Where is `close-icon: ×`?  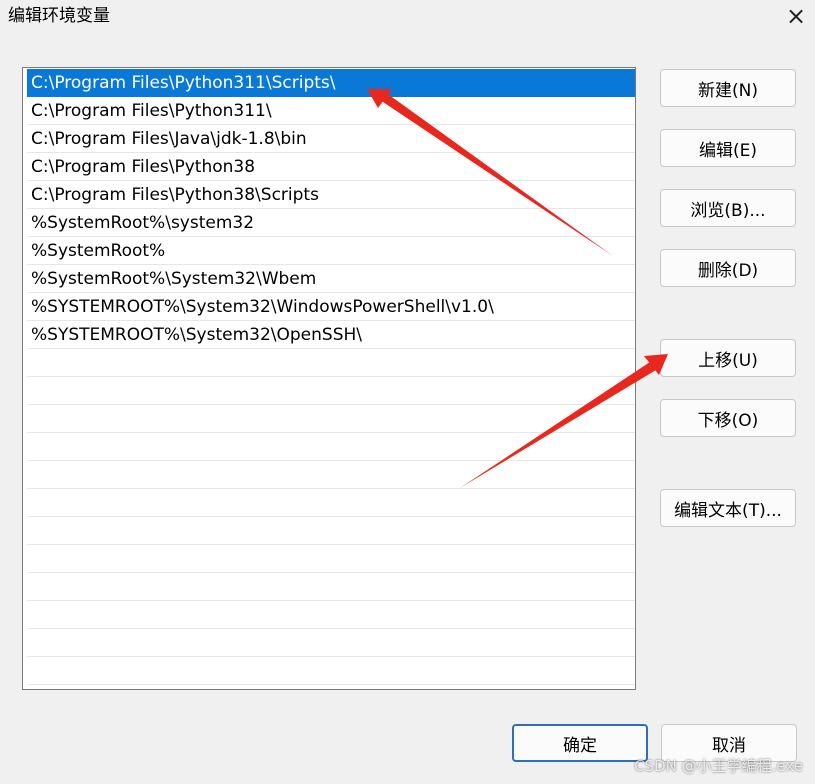
close-icon: × is located at coordinates (796, 16).